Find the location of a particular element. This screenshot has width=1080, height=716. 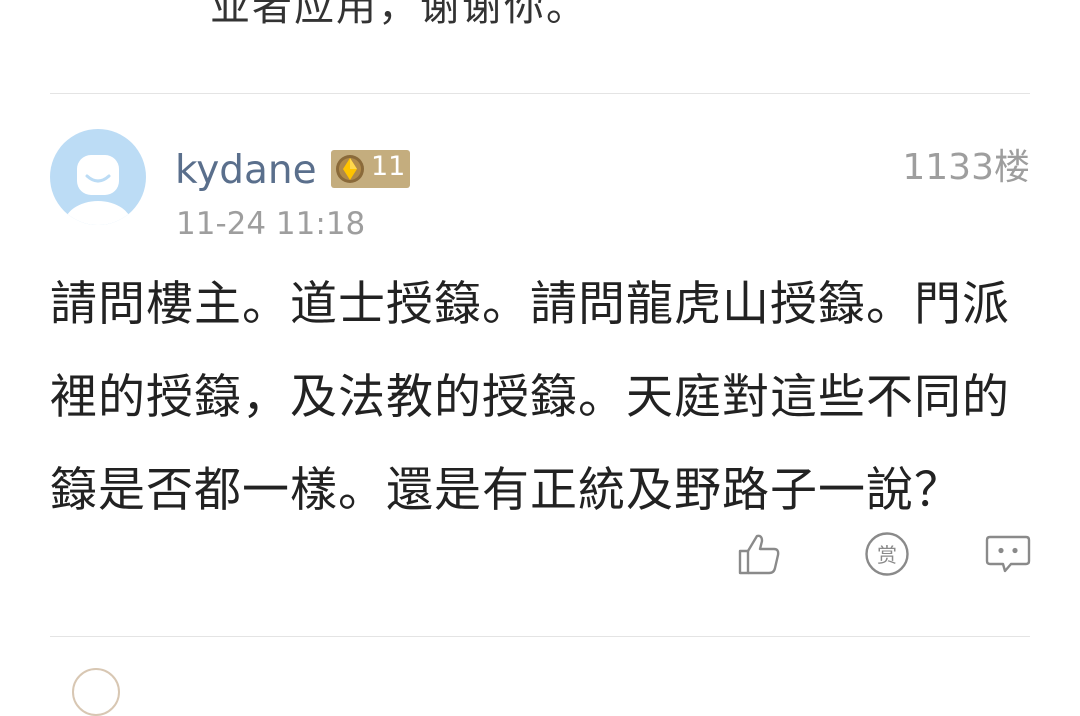

post-divider-top is located at coordinates (540, 93).